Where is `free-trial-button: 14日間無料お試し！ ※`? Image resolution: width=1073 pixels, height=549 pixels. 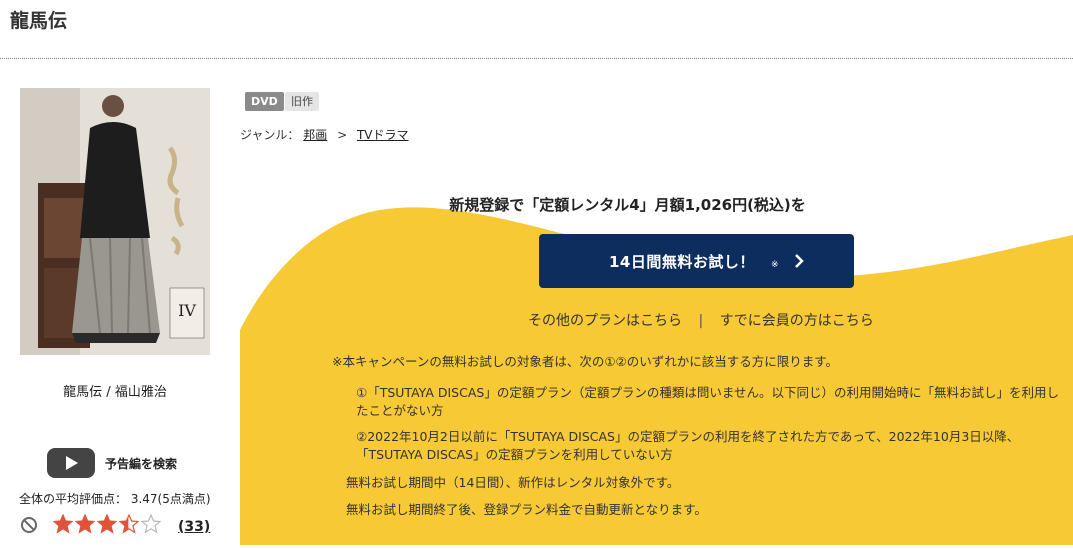
free-trial-button: 14日間無料お試し！ ※ is located at coordinates (696, 261).